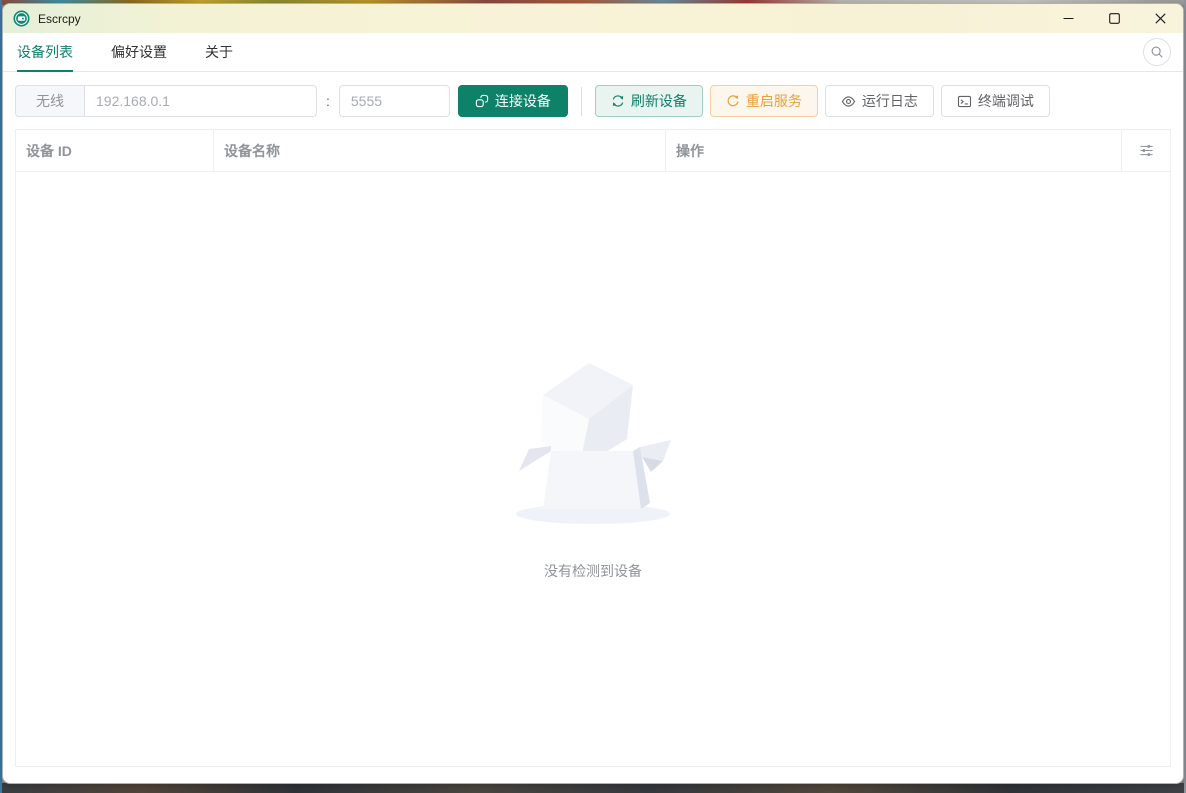  Describe the element at coordinates (21, 18) in the screenshot. I see `escrcpy-logo-icon` at that location.